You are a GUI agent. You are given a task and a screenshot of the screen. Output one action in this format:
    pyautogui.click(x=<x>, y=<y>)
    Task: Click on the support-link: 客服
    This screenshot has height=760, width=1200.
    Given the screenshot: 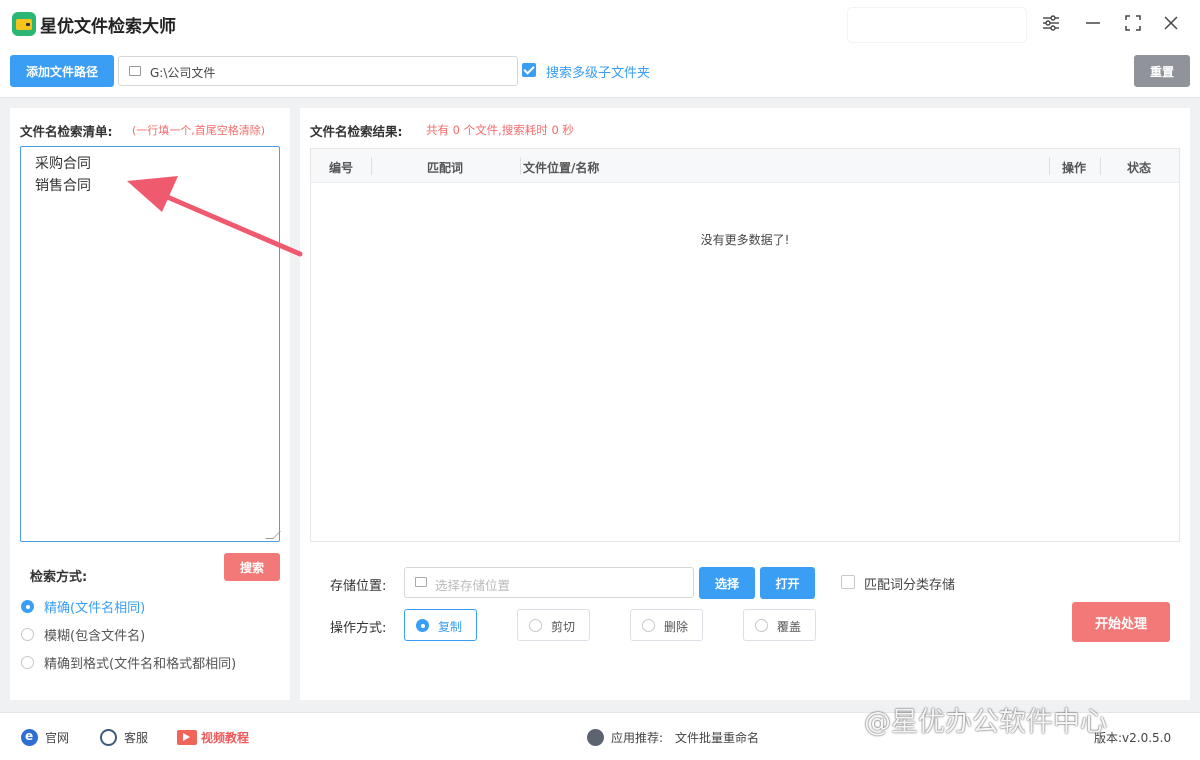 What is the action you would take?
    pyautogui.click(x=136, y=737)
    